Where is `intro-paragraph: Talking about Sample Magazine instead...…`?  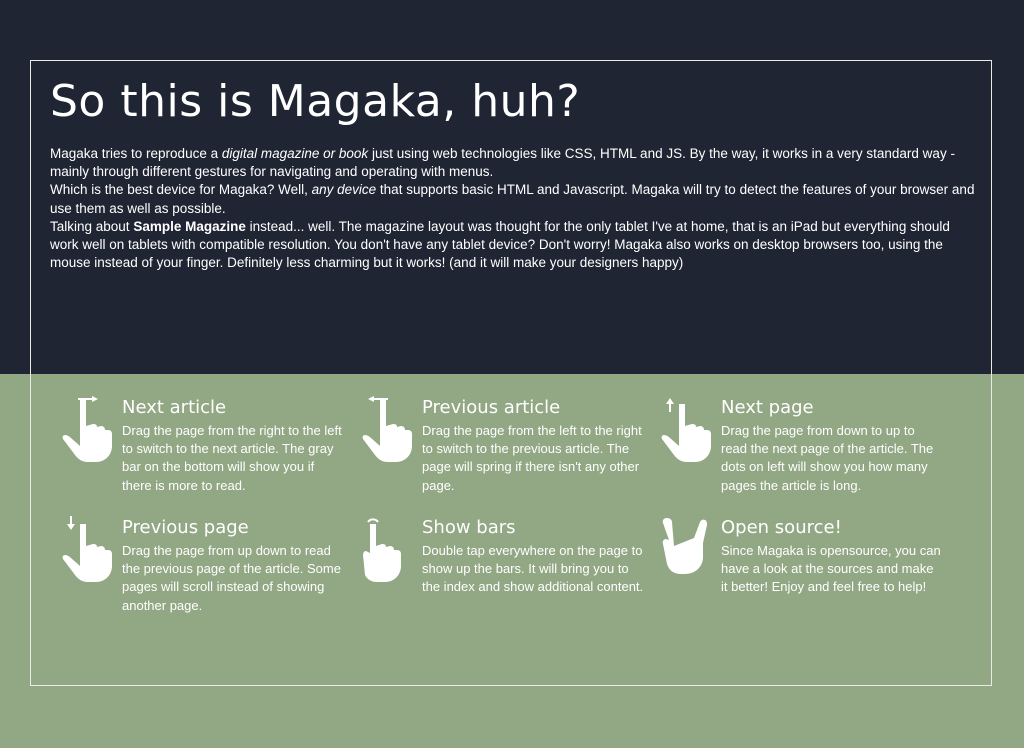 intro-paragraph: Talking about Sample Magazine instead...… is located at coordinates (500, 244).